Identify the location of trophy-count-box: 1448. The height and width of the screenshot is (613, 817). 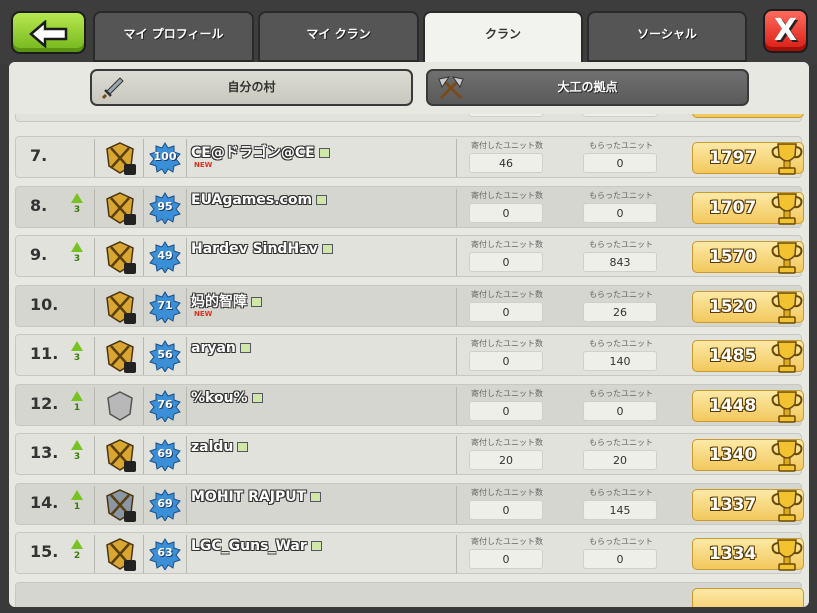
(748, 406).